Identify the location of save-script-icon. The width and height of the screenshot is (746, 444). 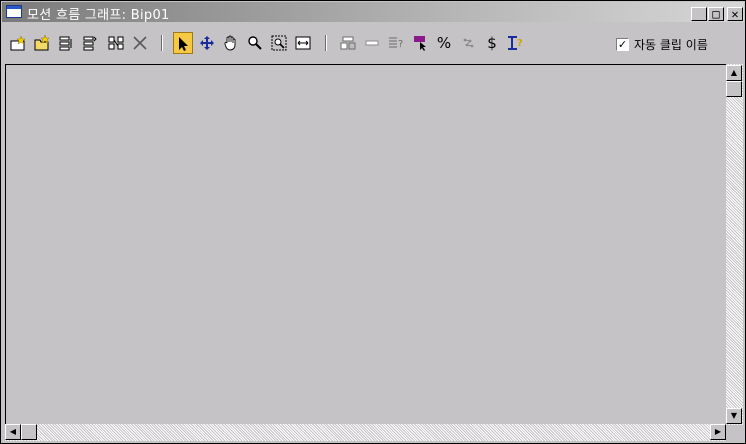
(66, 43).